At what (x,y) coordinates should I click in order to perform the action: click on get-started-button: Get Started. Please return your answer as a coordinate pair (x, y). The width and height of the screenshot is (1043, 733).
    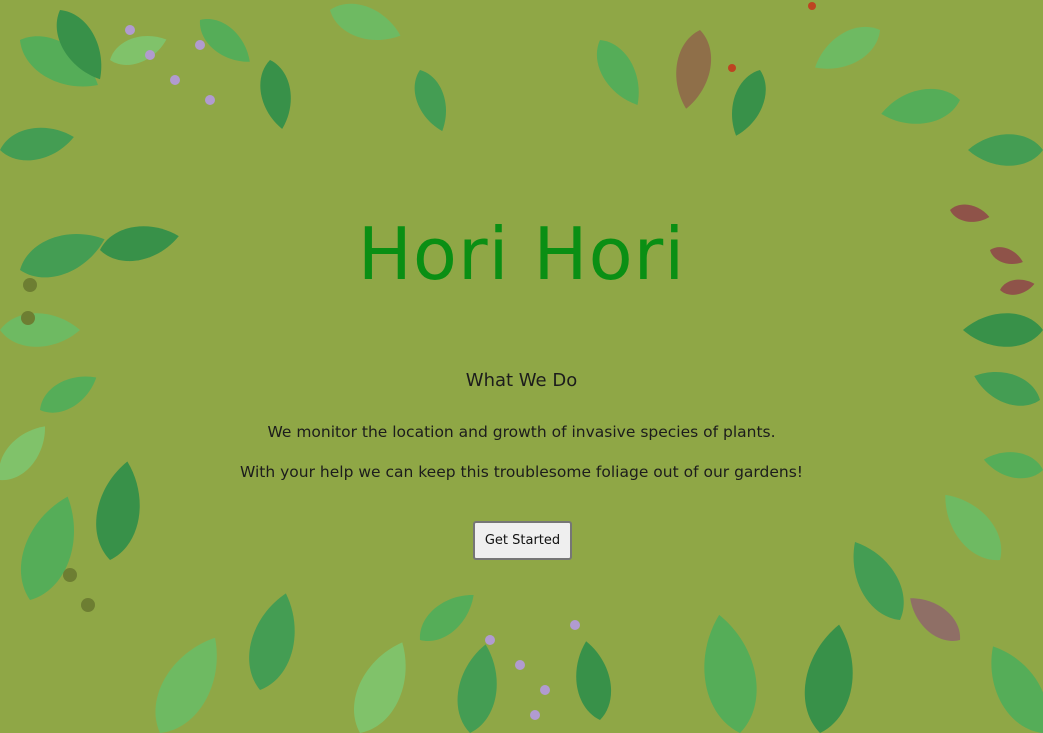
    Looking at the image, I should click on (522, 540).